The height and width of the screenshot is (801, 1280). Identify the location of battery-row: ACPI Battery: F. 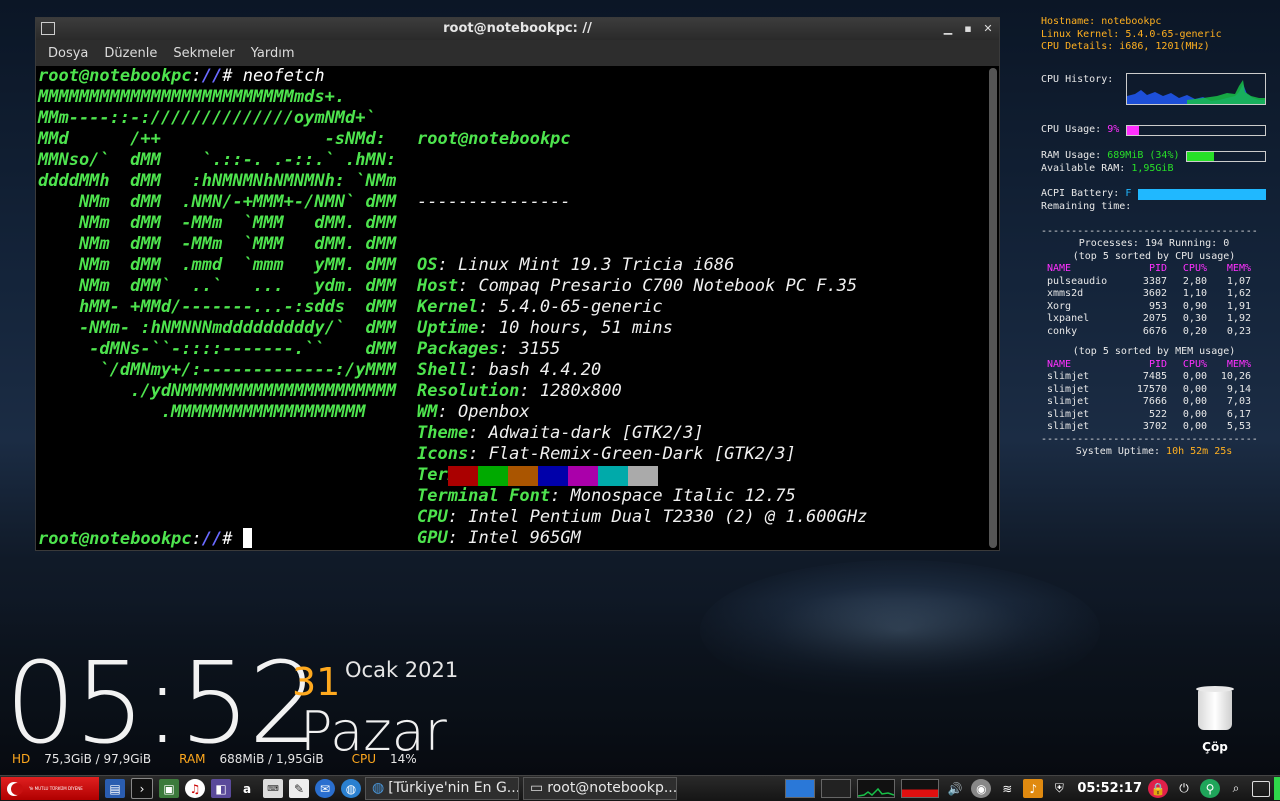
(1154, 194).